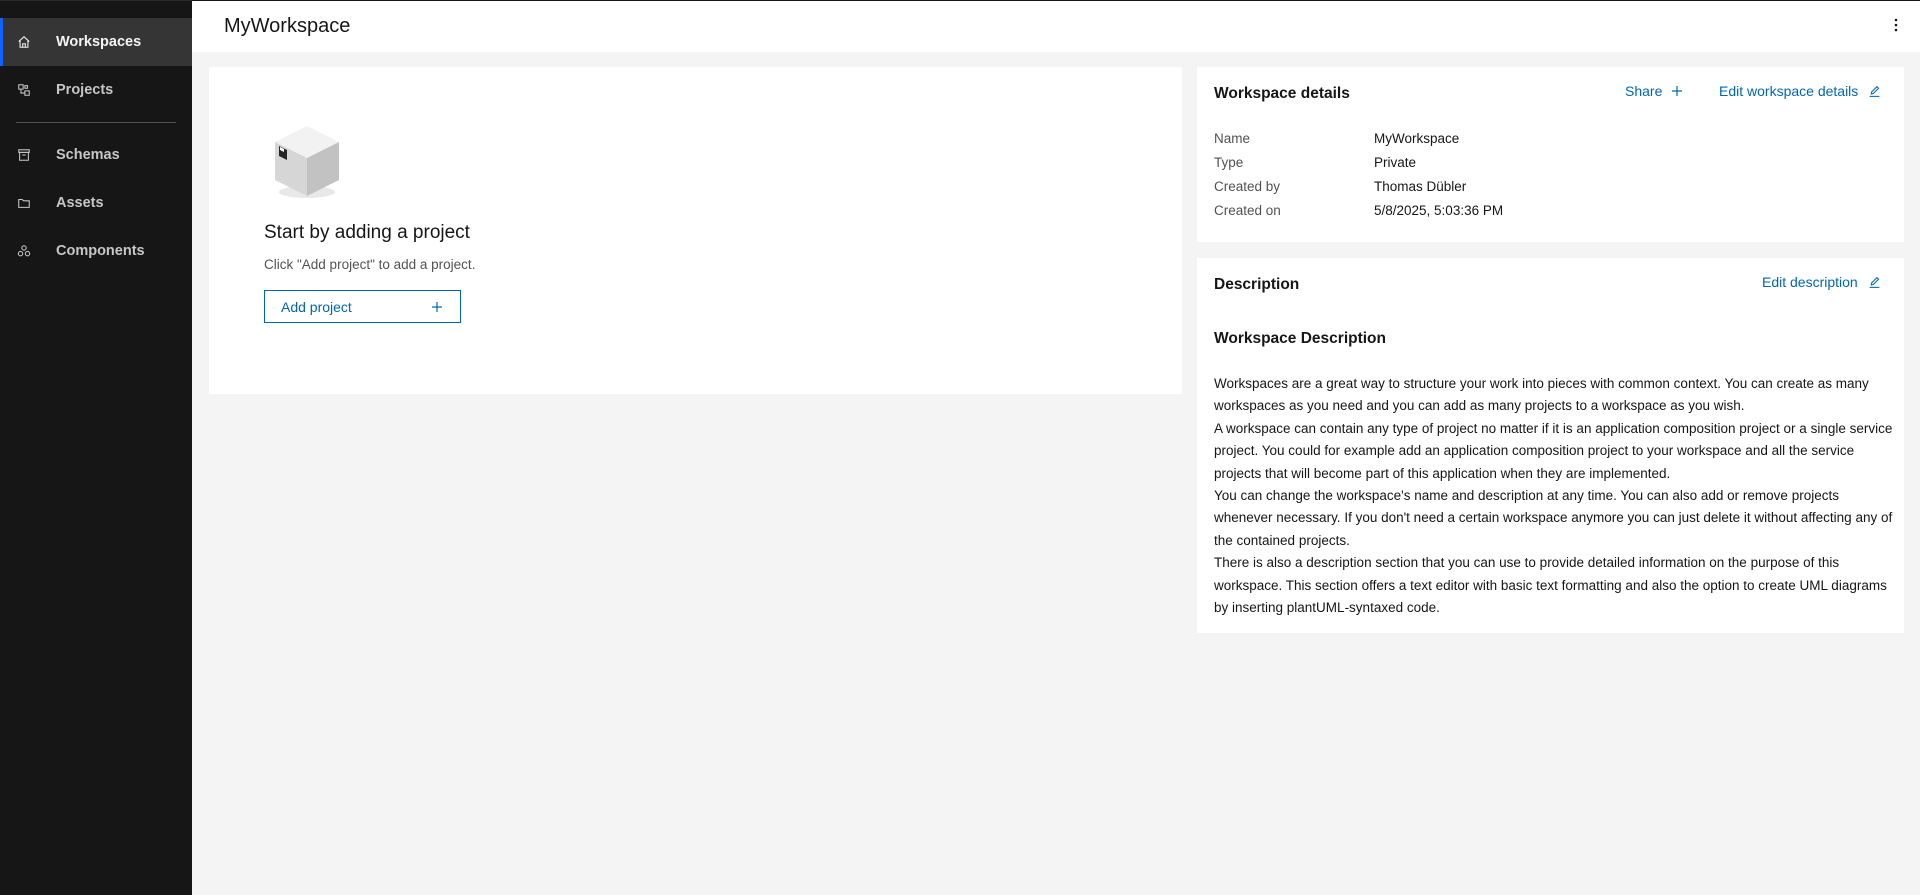  I want to click on sidebar-item-assets: Assets, so click(96, 203).